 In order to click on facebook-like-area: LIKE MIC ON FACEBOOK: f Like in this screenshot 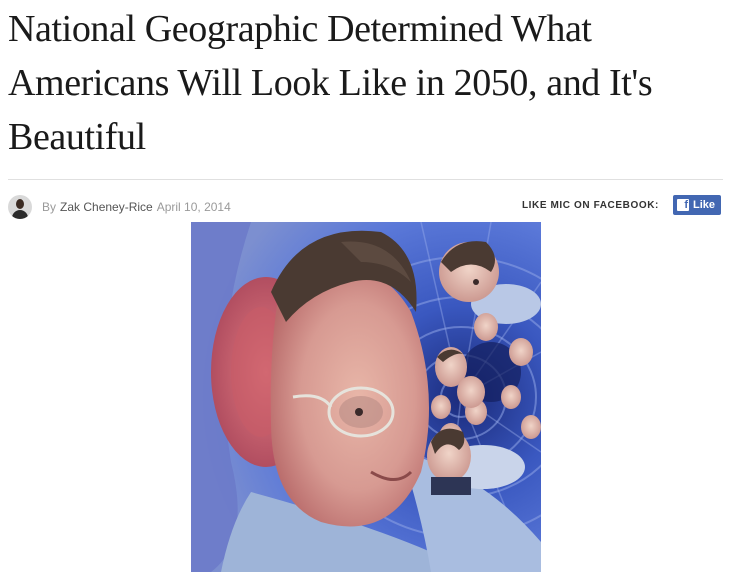, I will do `click(621, 205)`.